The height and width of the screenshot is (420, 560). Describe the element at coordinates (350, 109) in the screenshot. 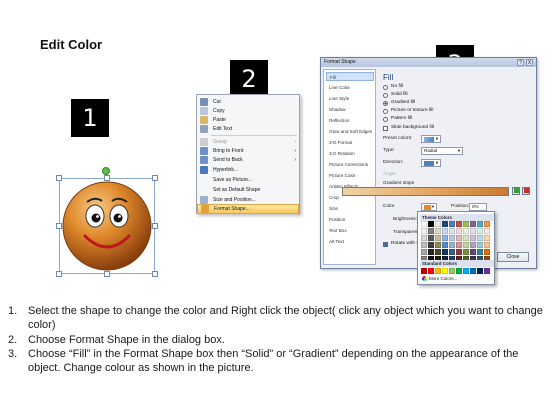

I see `nav-item-shadow: Shadow` at that location.